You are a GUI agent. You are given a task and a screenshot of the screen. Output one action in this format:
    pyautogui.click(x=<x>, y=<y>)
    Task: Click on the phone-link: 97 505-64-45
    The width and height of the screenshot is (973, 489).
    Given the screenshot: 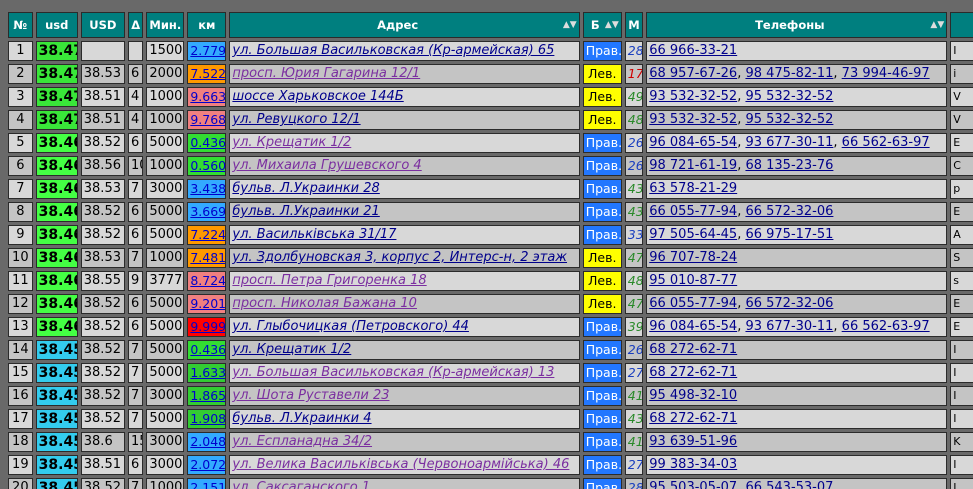 What is the action you would take?
    pyautogui.click(x=693, y=234)
    